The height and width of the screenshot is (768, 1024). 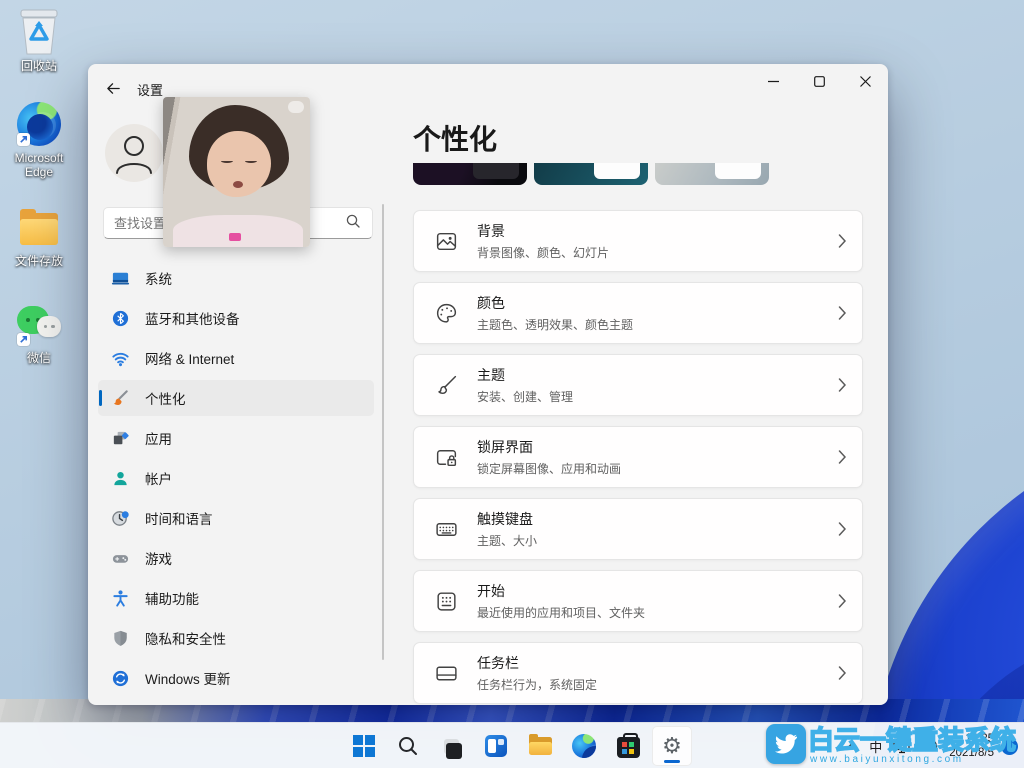 I want to click on tray-display-button, so click(x=902, y=746).